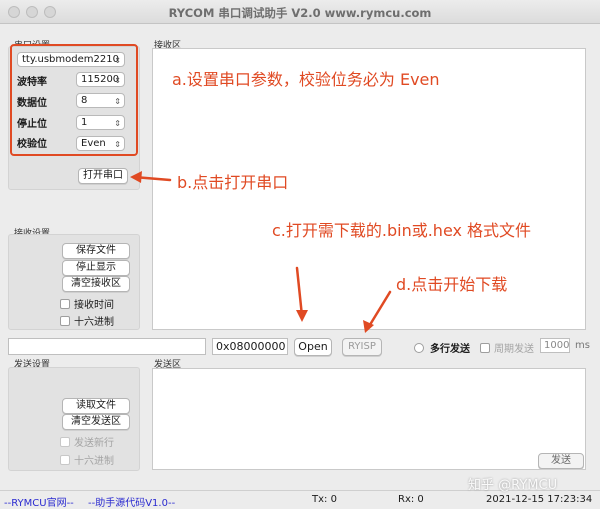 The height and width of the screenshot is (509, 600). I want to click on arrow-to-open-file, so click(299, 292).